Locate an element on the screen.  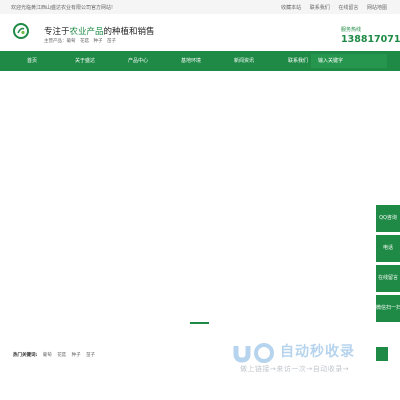
hotline-label: 服务热线 is located at coordinates (351, 30).